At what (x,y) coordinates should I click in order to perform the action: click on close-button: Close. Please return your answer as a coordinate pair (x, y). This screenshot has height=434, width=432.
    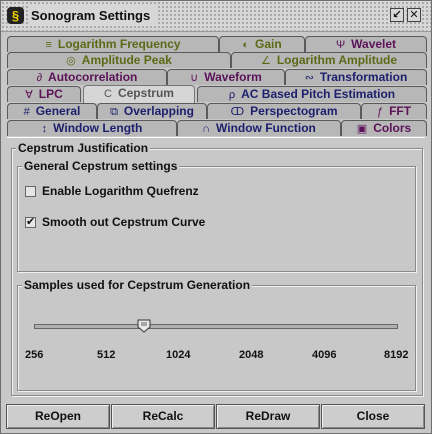
    Looking at the image, I should click on (373, 416).